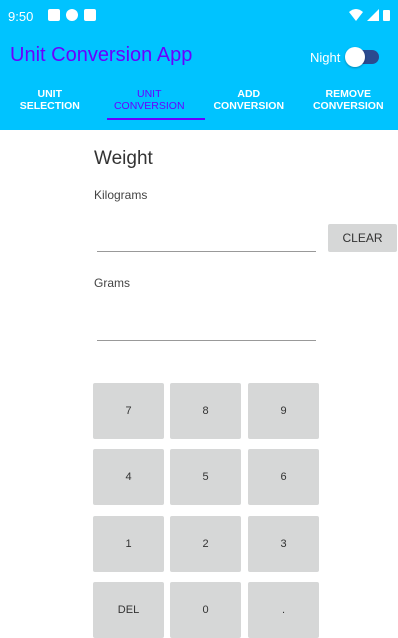 The width and height of the screenshot is (398, 638). What do you see at coordinates (20, 16) in the screenshot?
I see `status-time: 9:50` at bounding box center [20, 16].